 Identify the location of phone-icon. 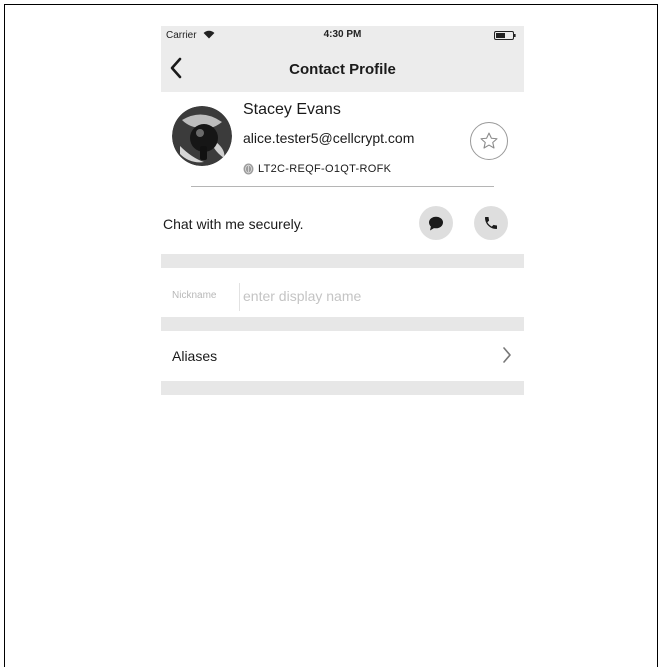
(491, 223).